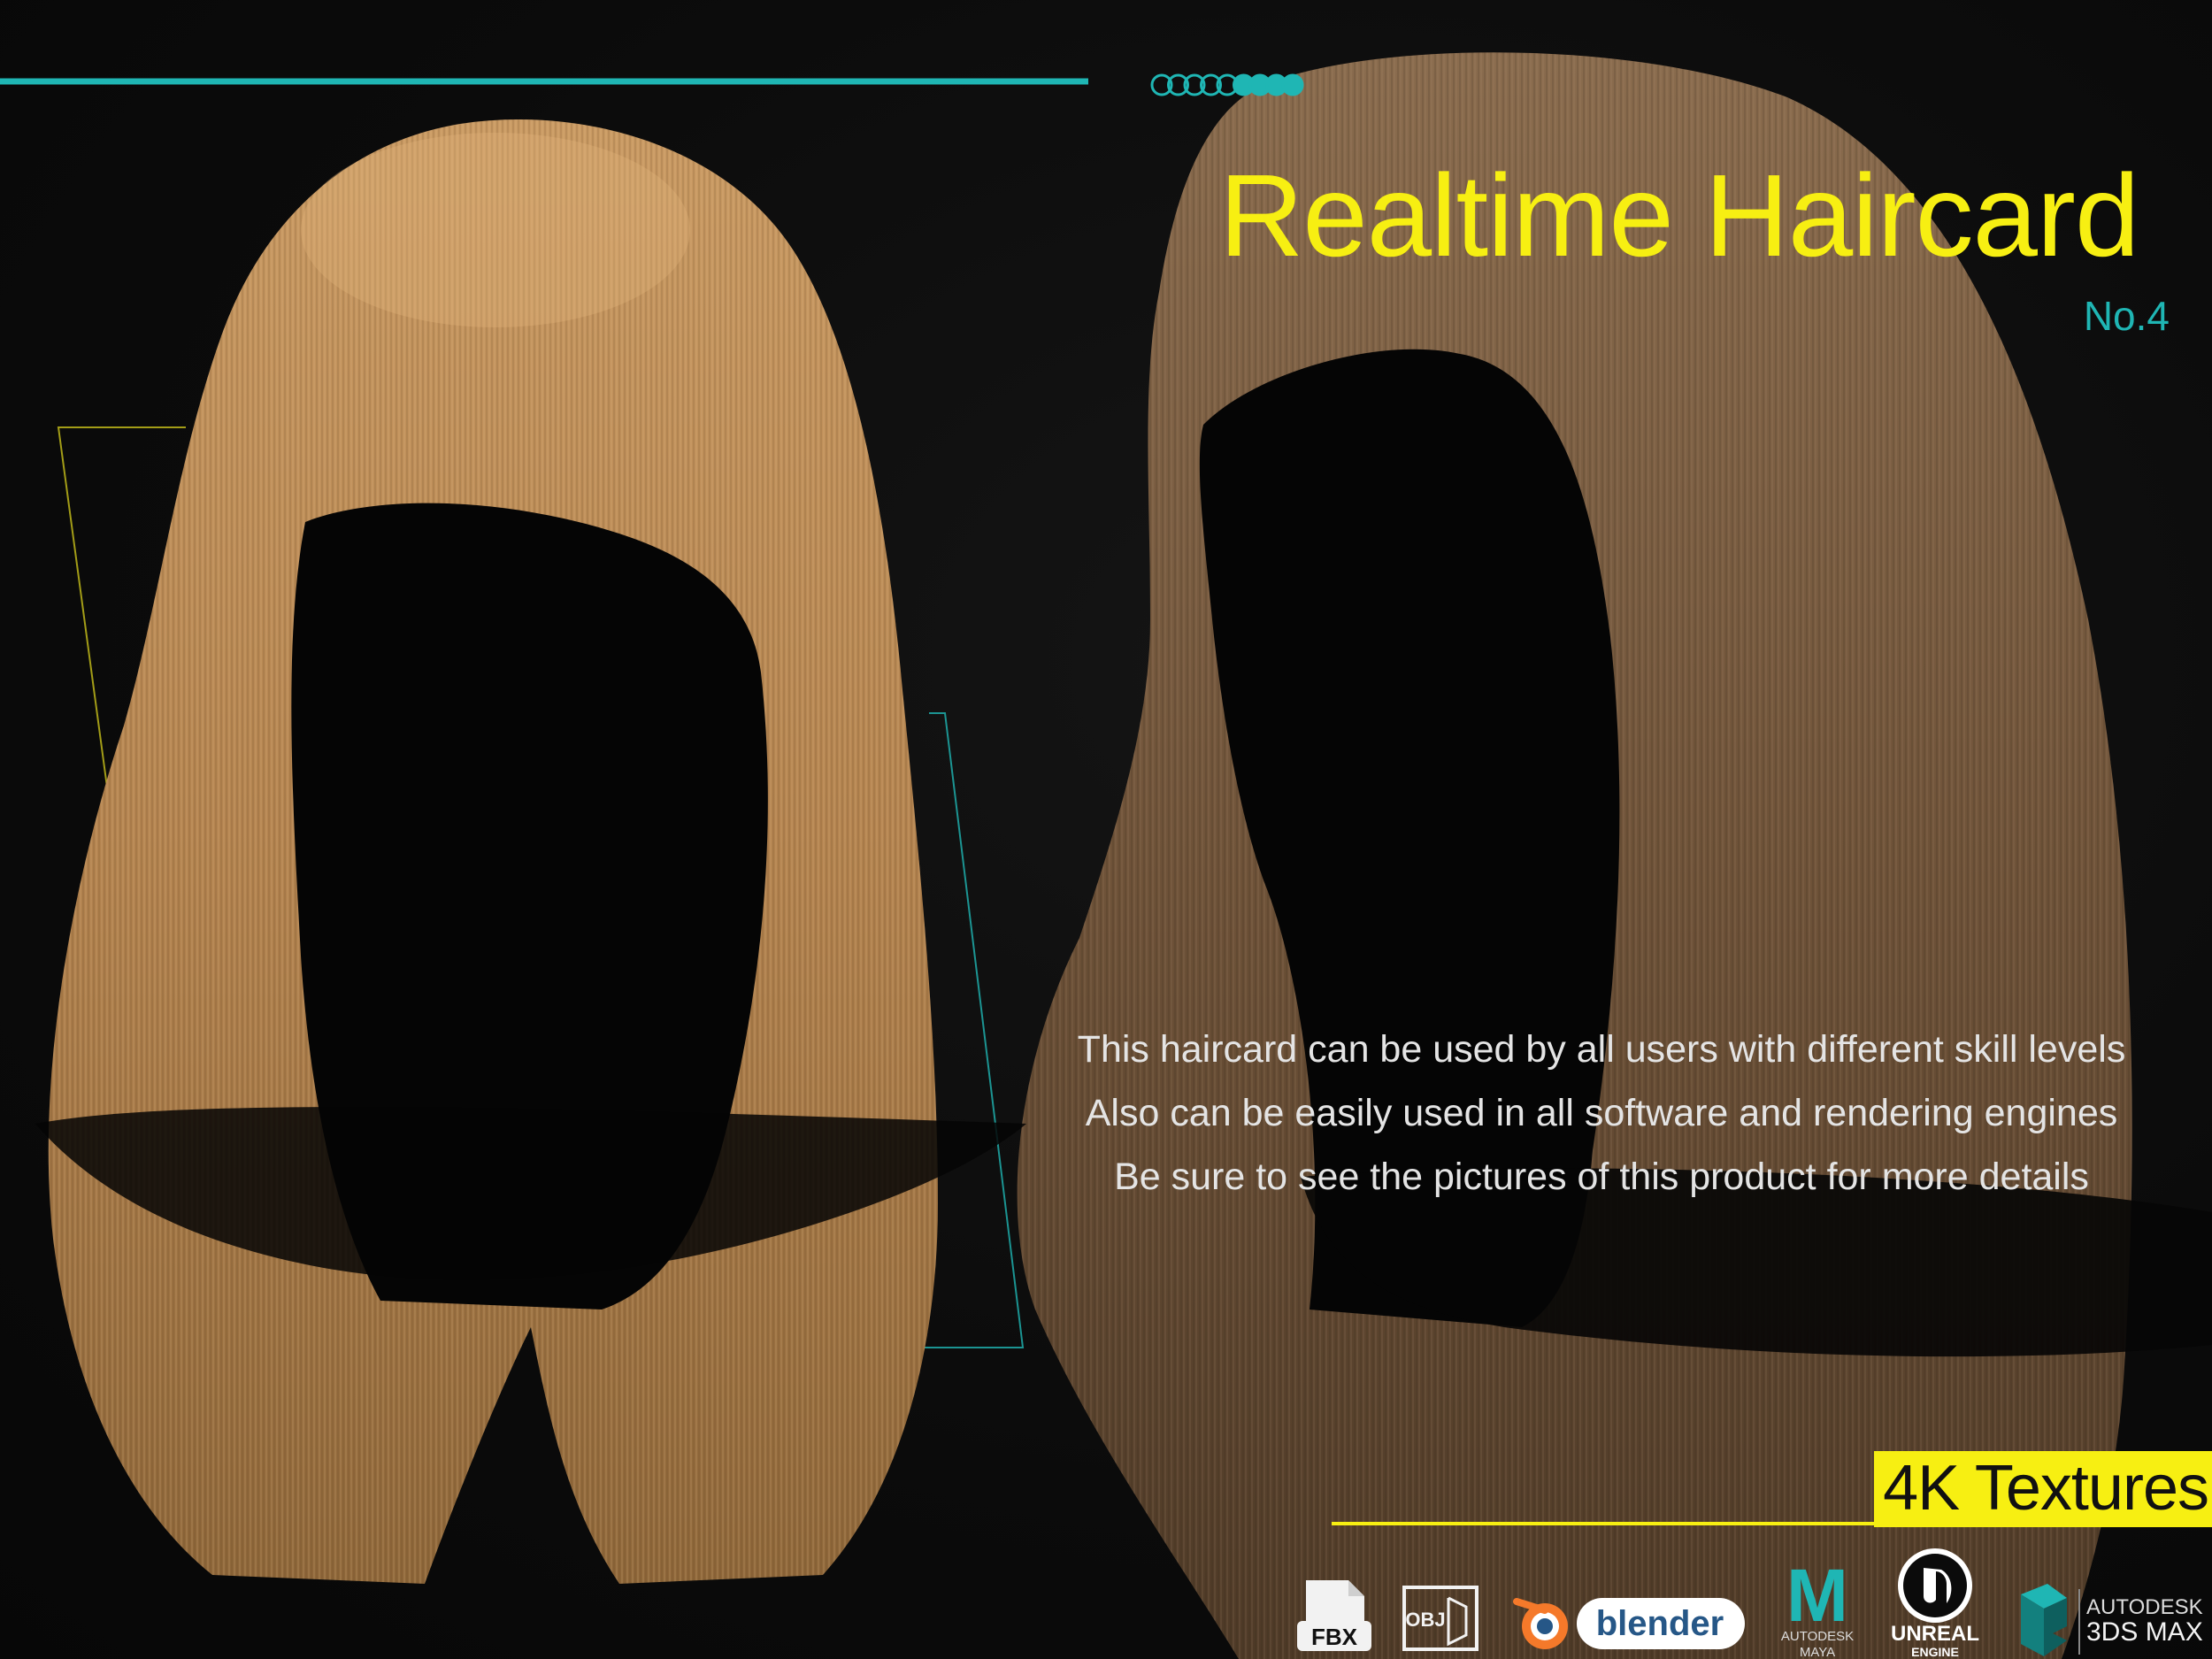  Describe the element at coordinates (1935, 1652) in the screenshot. I see `unreal-label-bottom: ENGINE` at that location.